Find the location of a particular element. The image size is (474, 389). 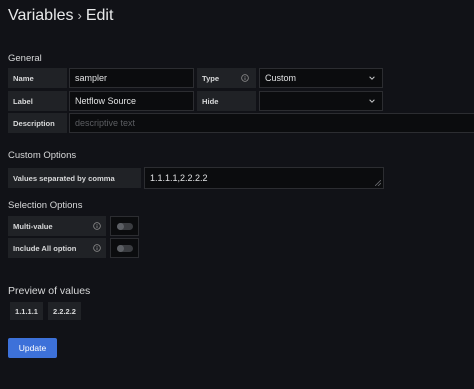

description-input: descriptive text is located at coordinates (271, 123).